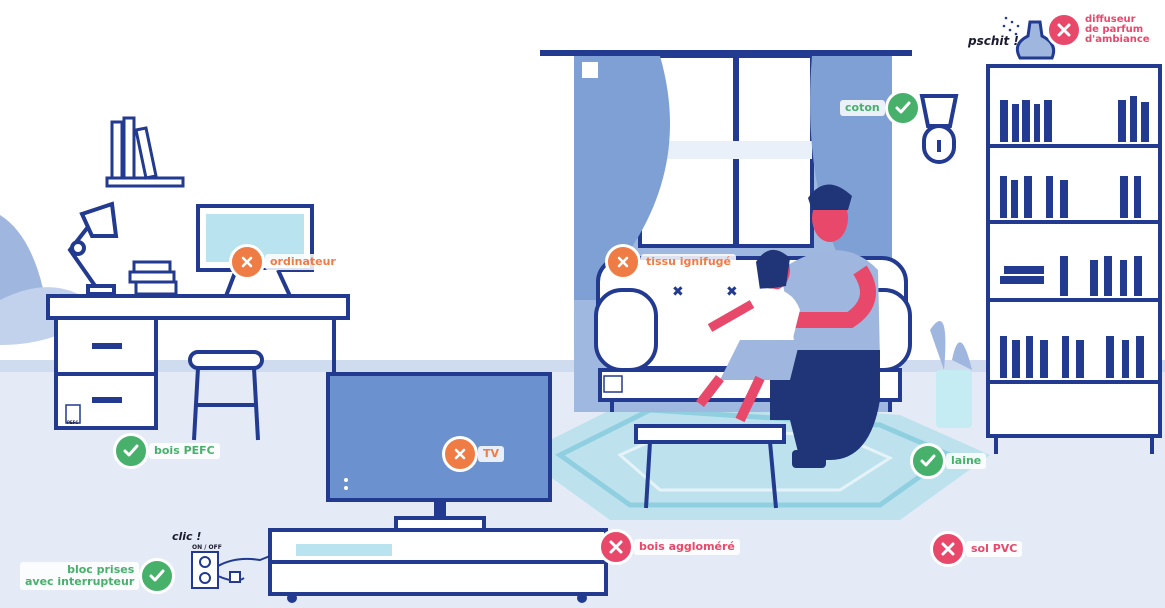  Describe the element at coordinates (491, 454) in the screenshot. I see `badge-label: TV` at that location.